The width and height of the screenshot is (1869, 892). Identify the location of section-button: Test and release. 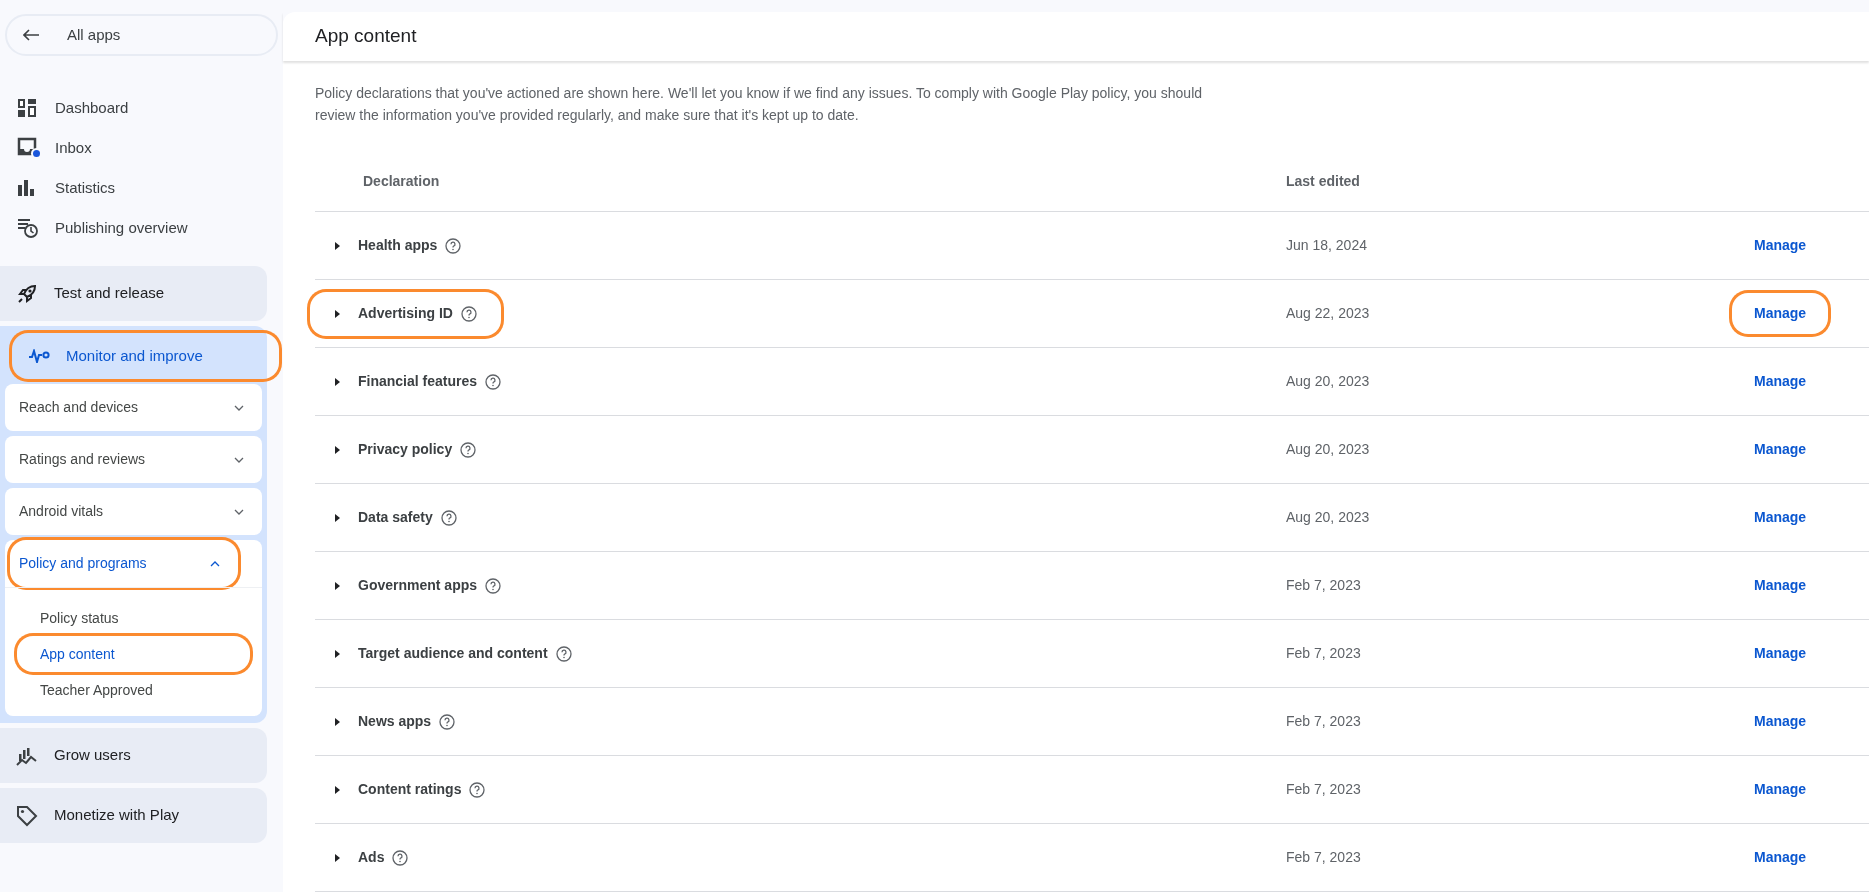
(133, 293).